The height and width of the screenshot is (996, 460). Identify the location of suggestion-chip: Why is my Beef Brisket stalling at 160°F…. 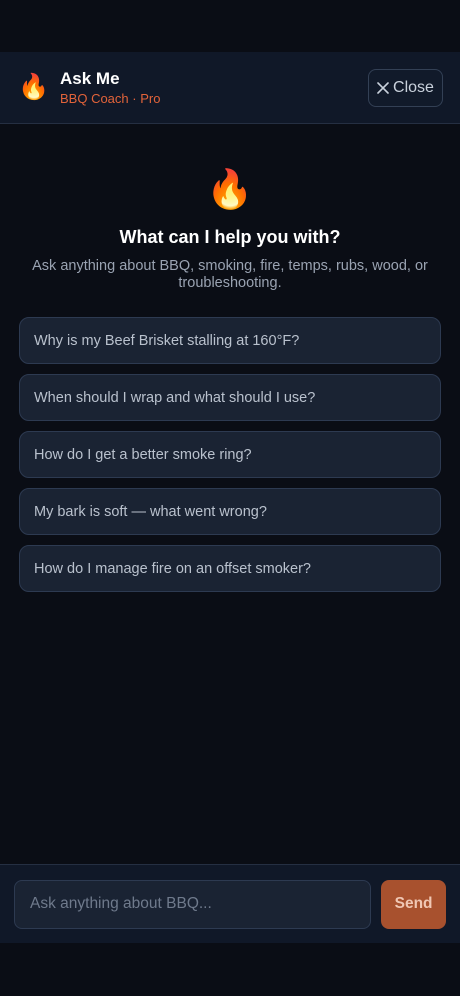
(230, 340).